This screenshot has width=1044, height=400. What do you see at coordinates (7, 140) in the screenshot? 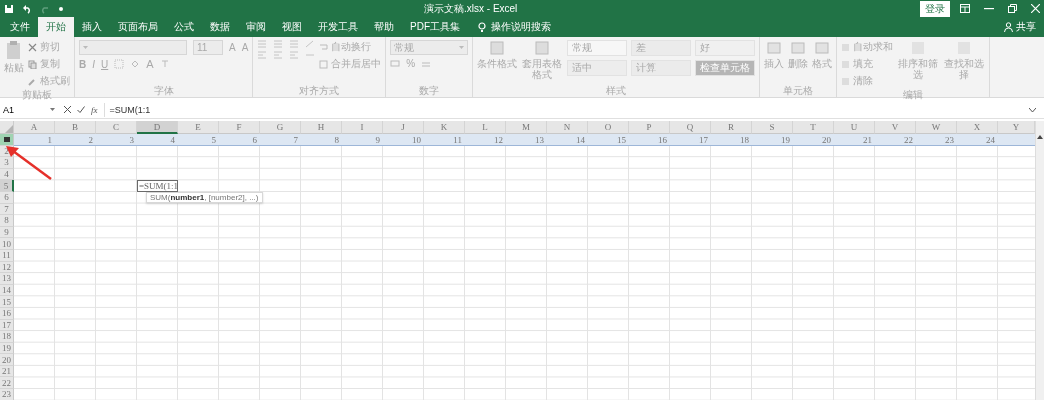
I see `row-header` at bounding box center [7, 140].